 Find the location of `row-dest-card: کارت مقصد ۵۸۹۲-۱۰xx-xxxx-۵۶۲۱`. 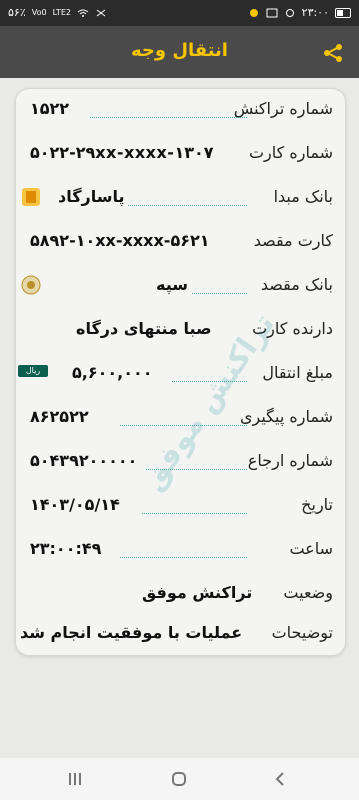

row-dest-card: کارت مقصد ۵۸۹۲-۱۰xx-xxxx-۵۶۲۱ is located at coordinates (180, 242).